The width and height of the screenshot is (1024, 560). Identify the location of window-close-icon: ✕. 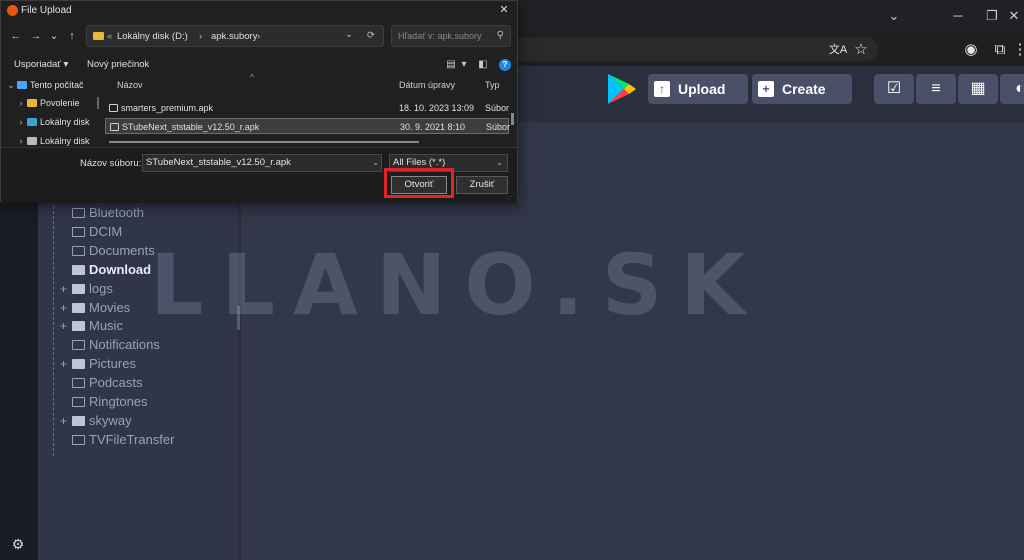
(1014, 16).